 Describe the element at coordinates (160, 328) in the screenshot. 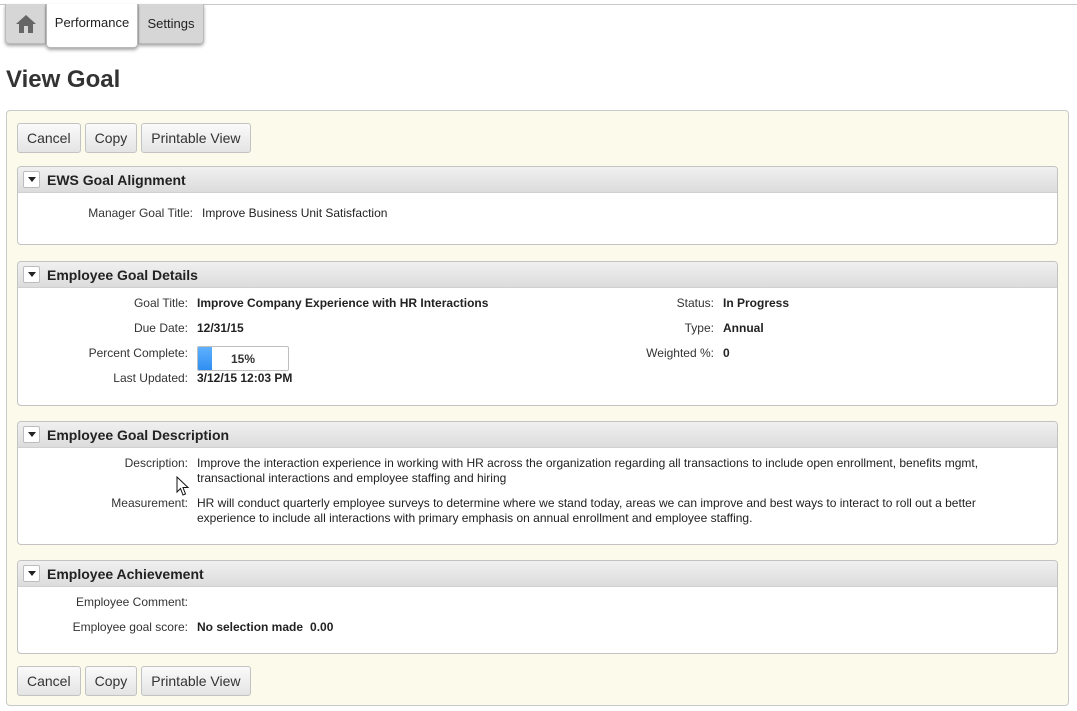

I see `due-date-label: Due Date:` at that location.